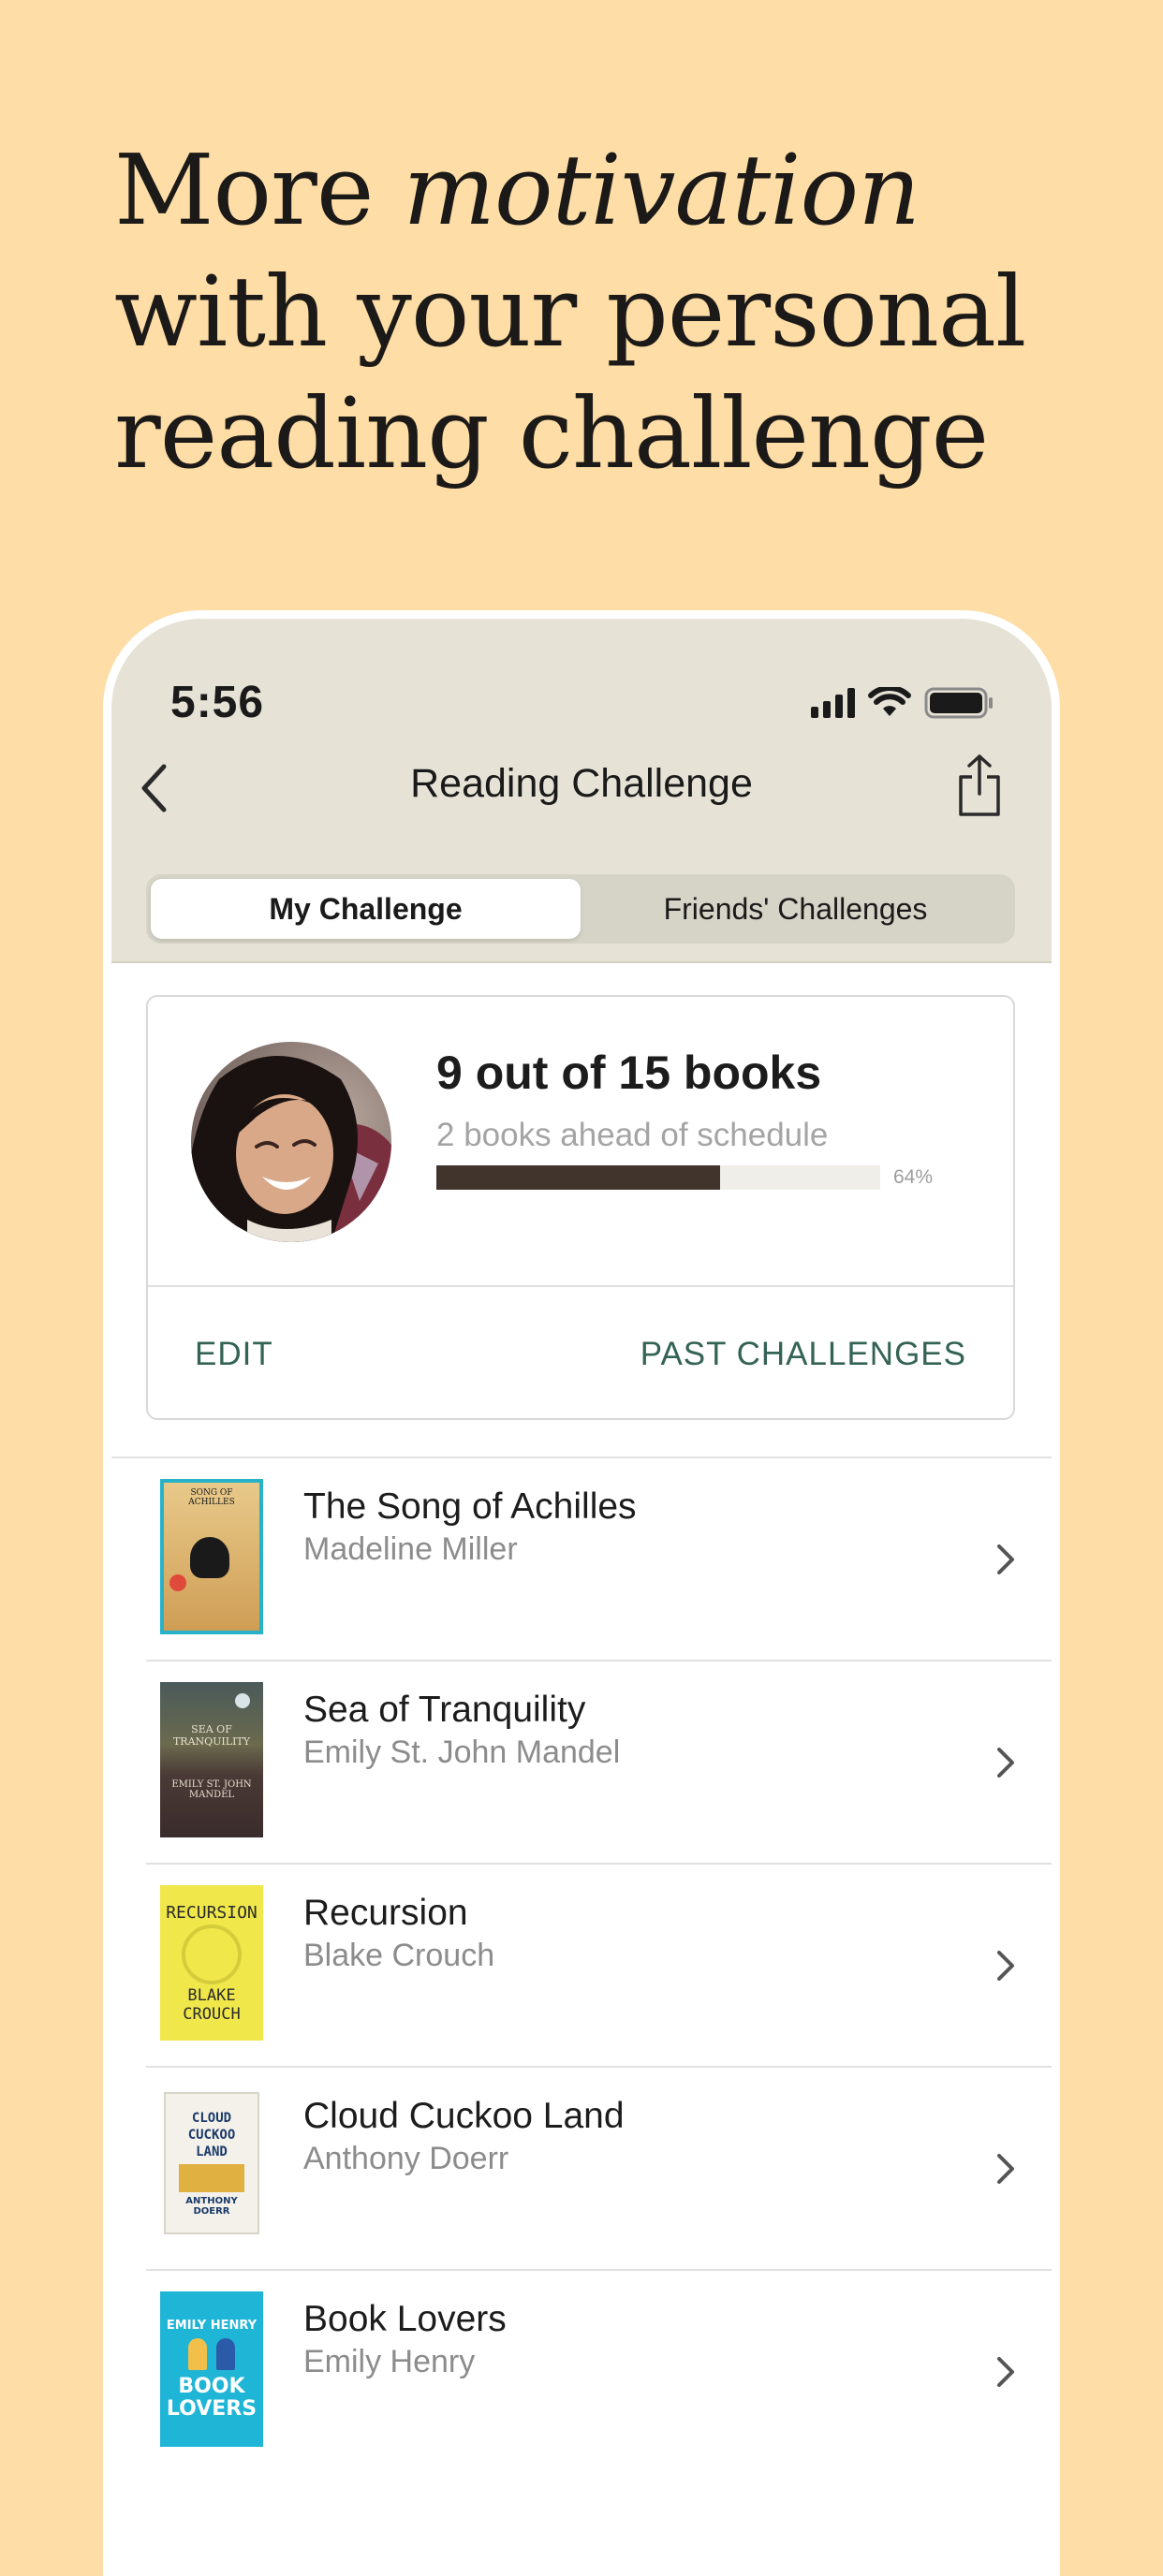 Image resolution: width=1163 pixels, height=2576 pixels. What do you see at coordinates (291, 1142) in the screenshot?
I see `avatar` at bounding box center [291, 1142].